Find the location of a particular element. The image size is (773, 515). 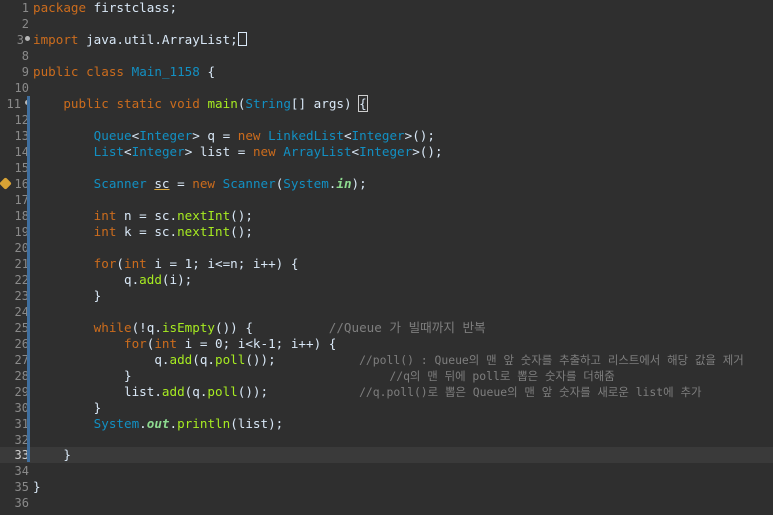

code-line: 1 package firstclass; is located at coordinates (386, 8).